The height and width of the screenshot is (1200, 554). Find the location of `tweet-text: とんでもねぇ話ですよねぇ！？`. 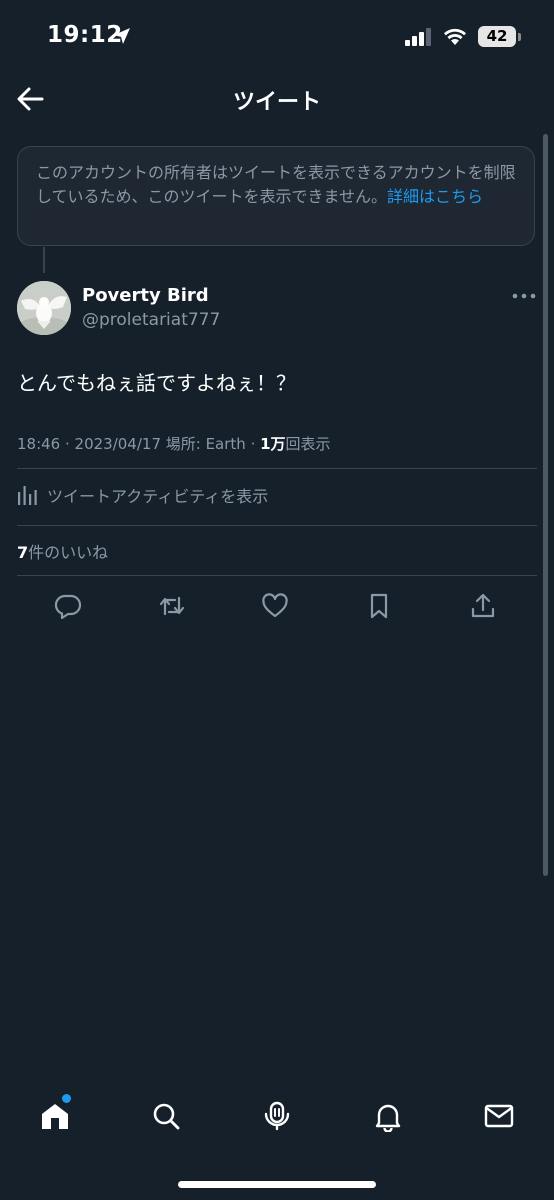

tweet-text: とんでもねぇ話ですよねぇ！？ is located at coordinates (156, 383).